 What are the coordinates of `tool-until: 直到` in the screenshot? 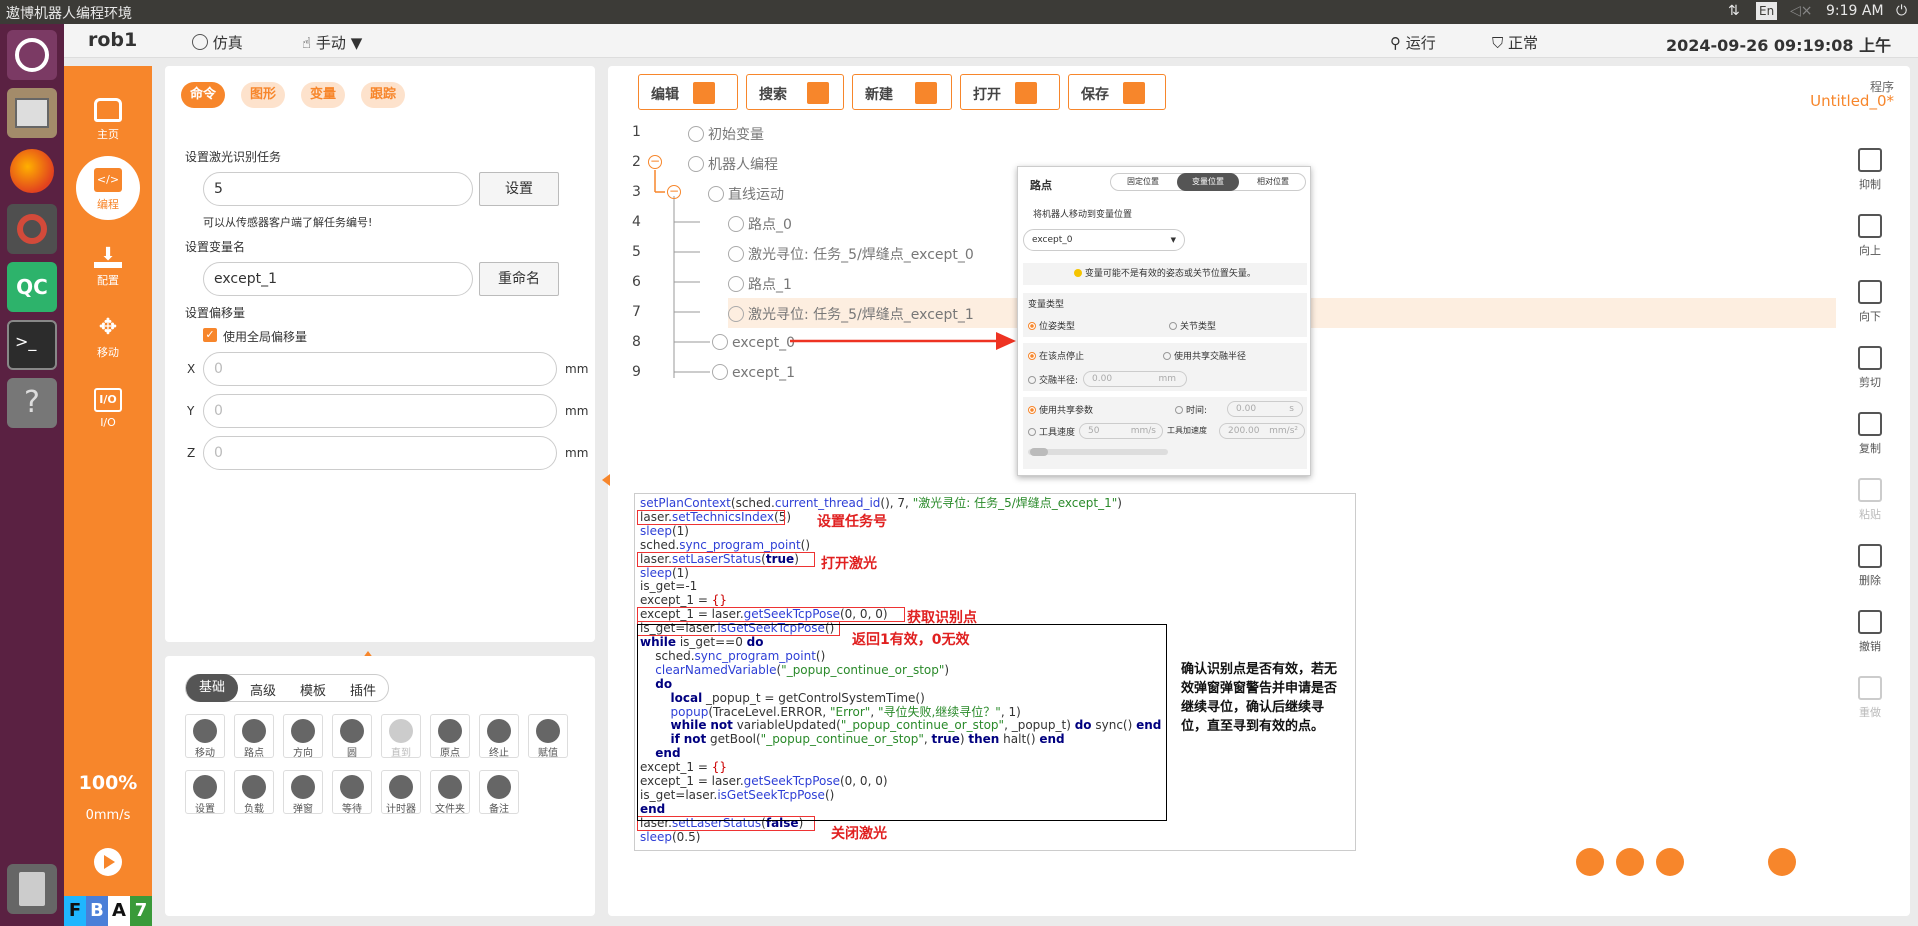 It's located at (401, 736).